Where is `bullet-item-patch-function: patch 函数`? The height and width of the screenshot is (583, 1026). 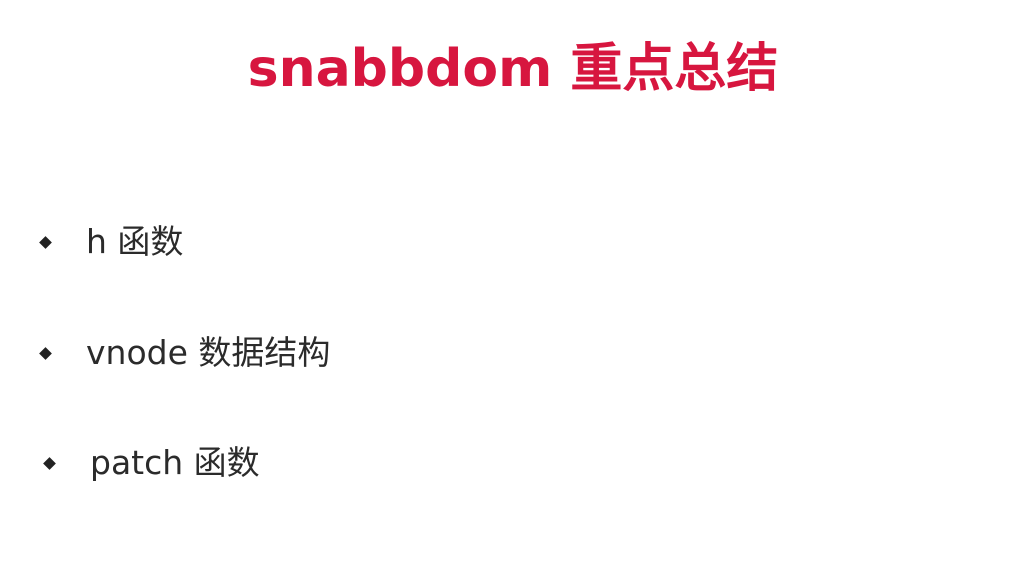
bullet-item-patch-function: patch 函数 is located at coordinates (151, 463).